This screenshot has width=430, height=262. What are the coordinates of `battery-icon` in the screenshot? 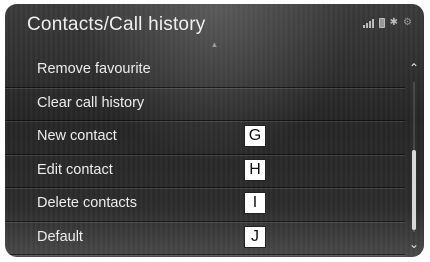 It's located at (381, 23).